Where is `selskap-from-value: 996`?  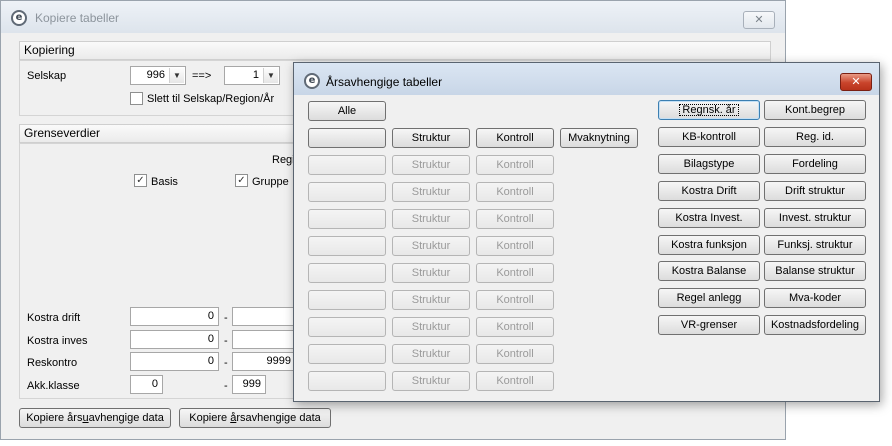
selskap-from-value: 996 is located at coordinates (155, 75).